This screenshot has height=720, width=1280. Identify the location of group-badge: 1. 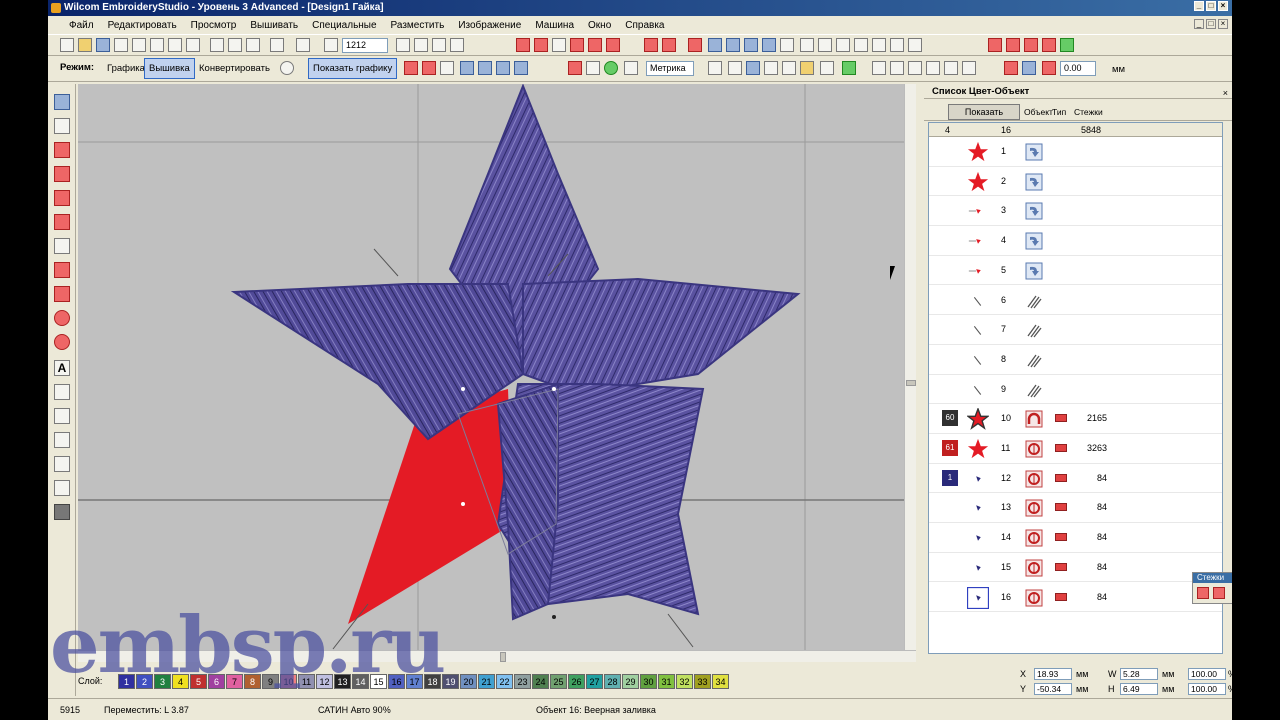
(950, 477).